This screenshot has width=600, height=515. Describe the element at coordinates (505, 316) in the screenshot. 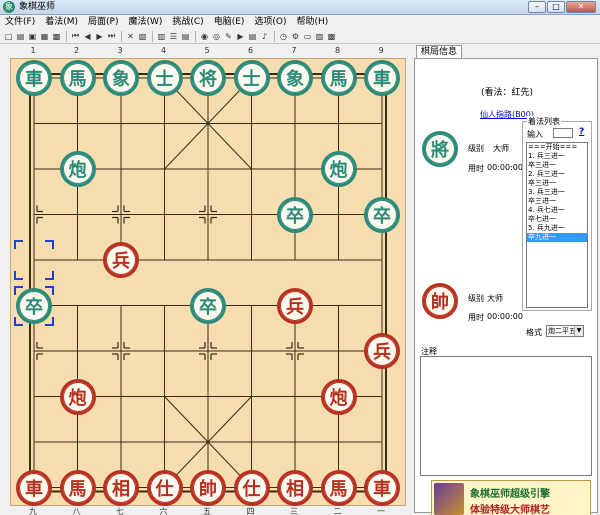

I see `bottom-time-value: 00:00:00` at that location.